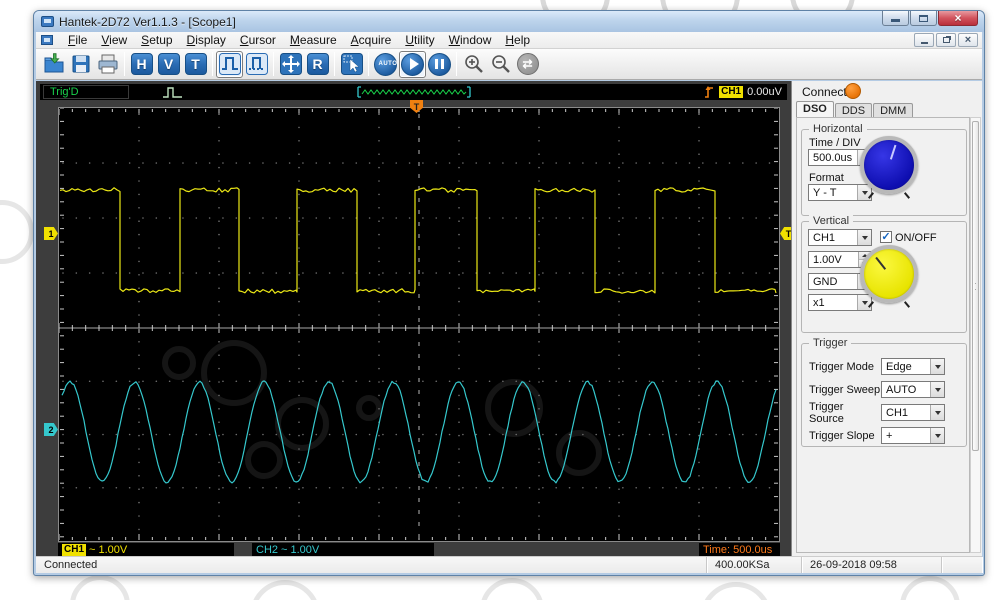 Image resolution: width=1000 pixels, height=600 pixels. Describe the element at coordinates (840, 302) in the screenshot. I see `probe-select: x1` at that location.